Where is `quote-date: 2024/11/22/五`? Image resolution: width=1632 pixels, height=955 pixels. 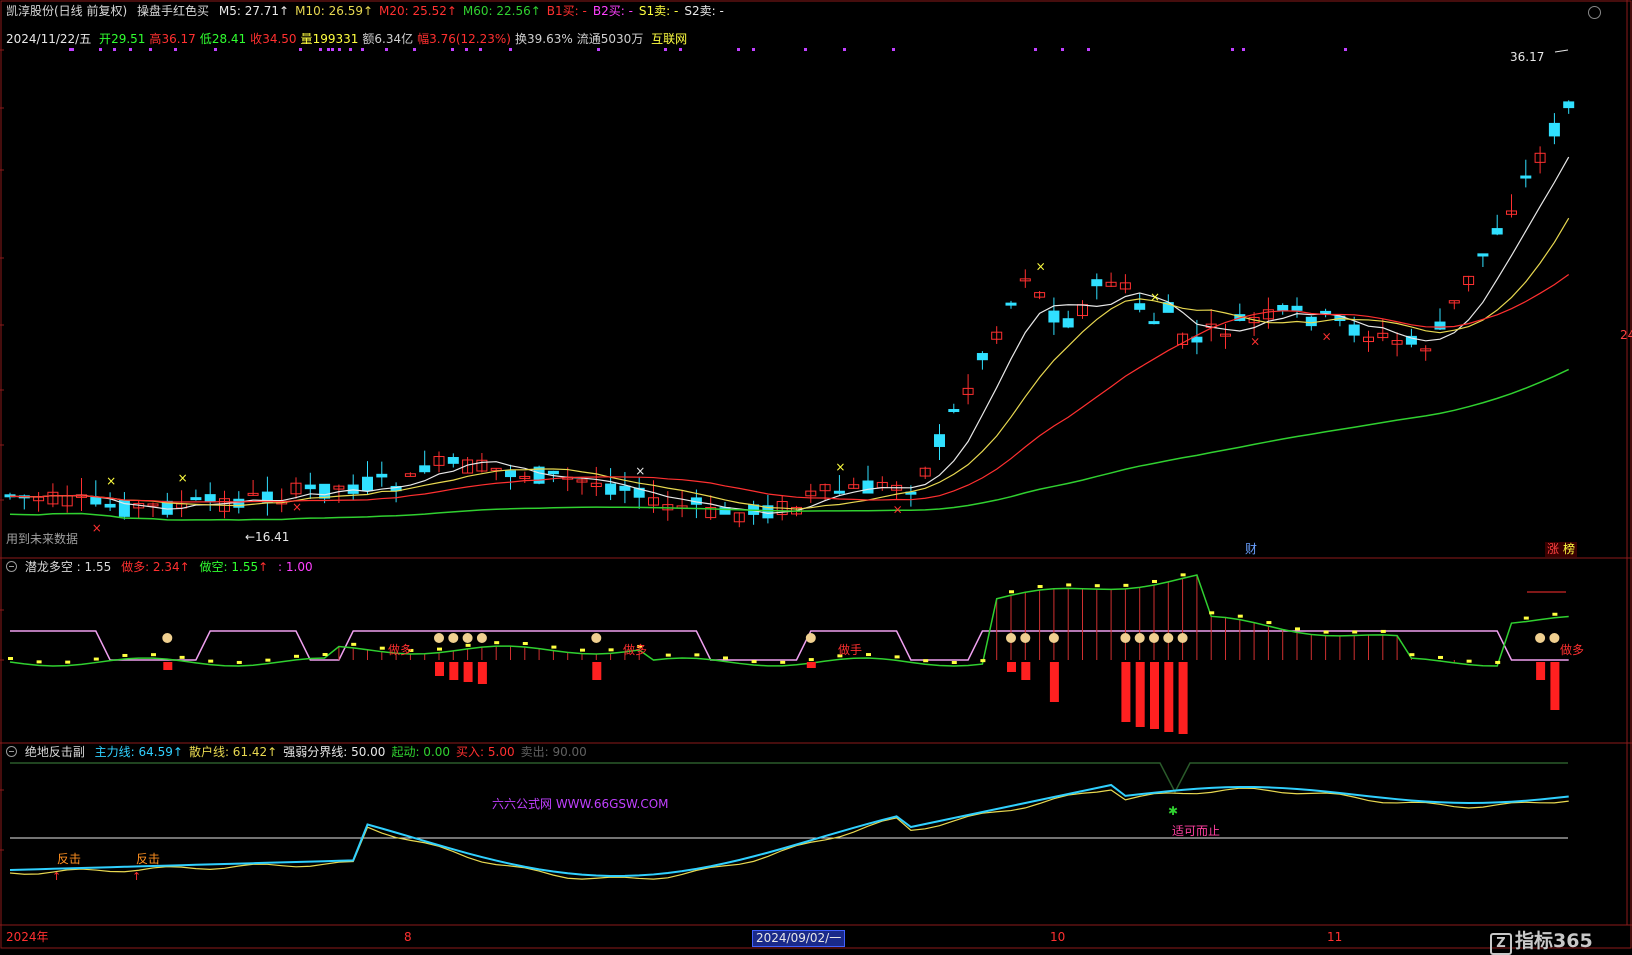 quote-date: 2024/11/22/五 is located at coordinates (49, 39).